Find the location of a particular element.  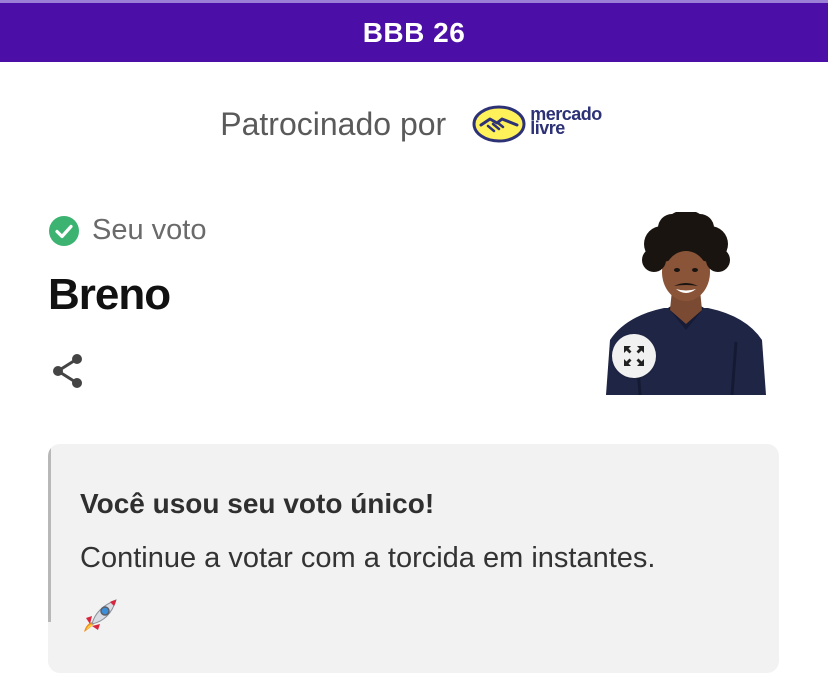

candidate-name: Breno is located at coordinates (109, 294).